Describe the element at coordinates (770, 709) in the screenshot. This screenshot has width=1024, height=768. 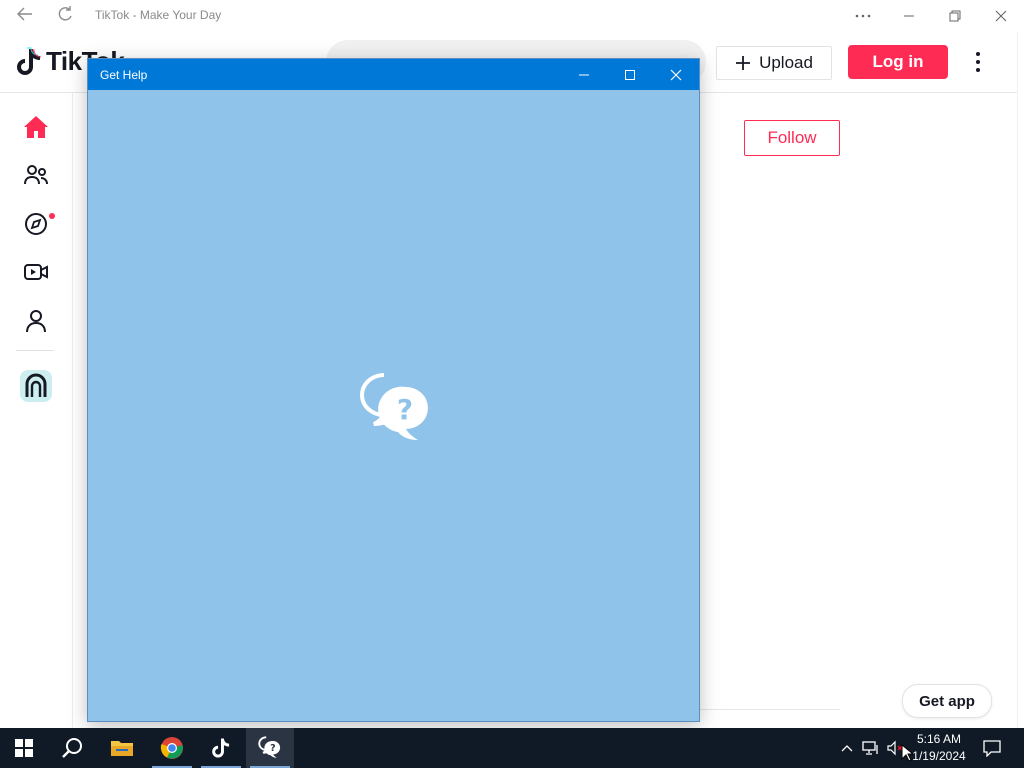
I see `content-divider` at that location.